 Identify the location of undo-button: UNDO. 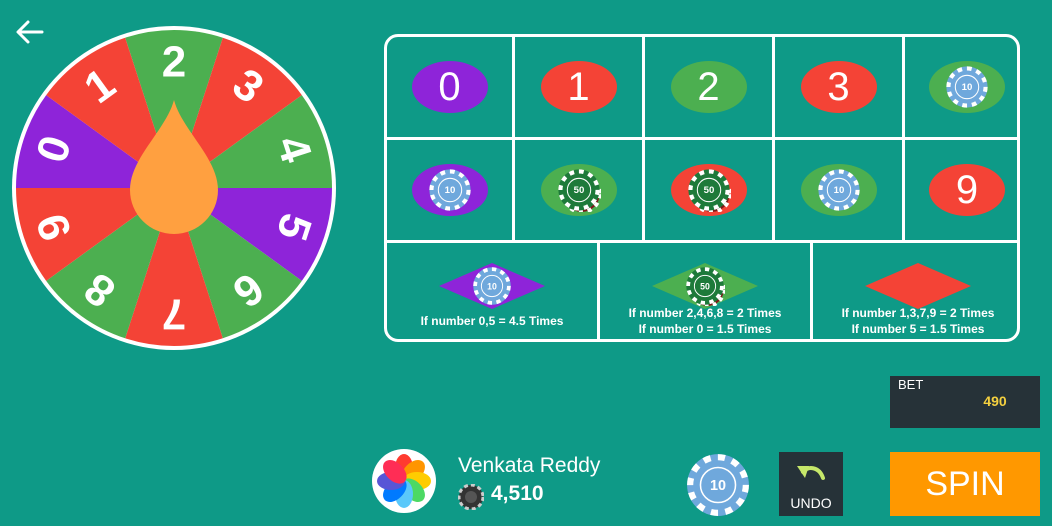
(811, 484).